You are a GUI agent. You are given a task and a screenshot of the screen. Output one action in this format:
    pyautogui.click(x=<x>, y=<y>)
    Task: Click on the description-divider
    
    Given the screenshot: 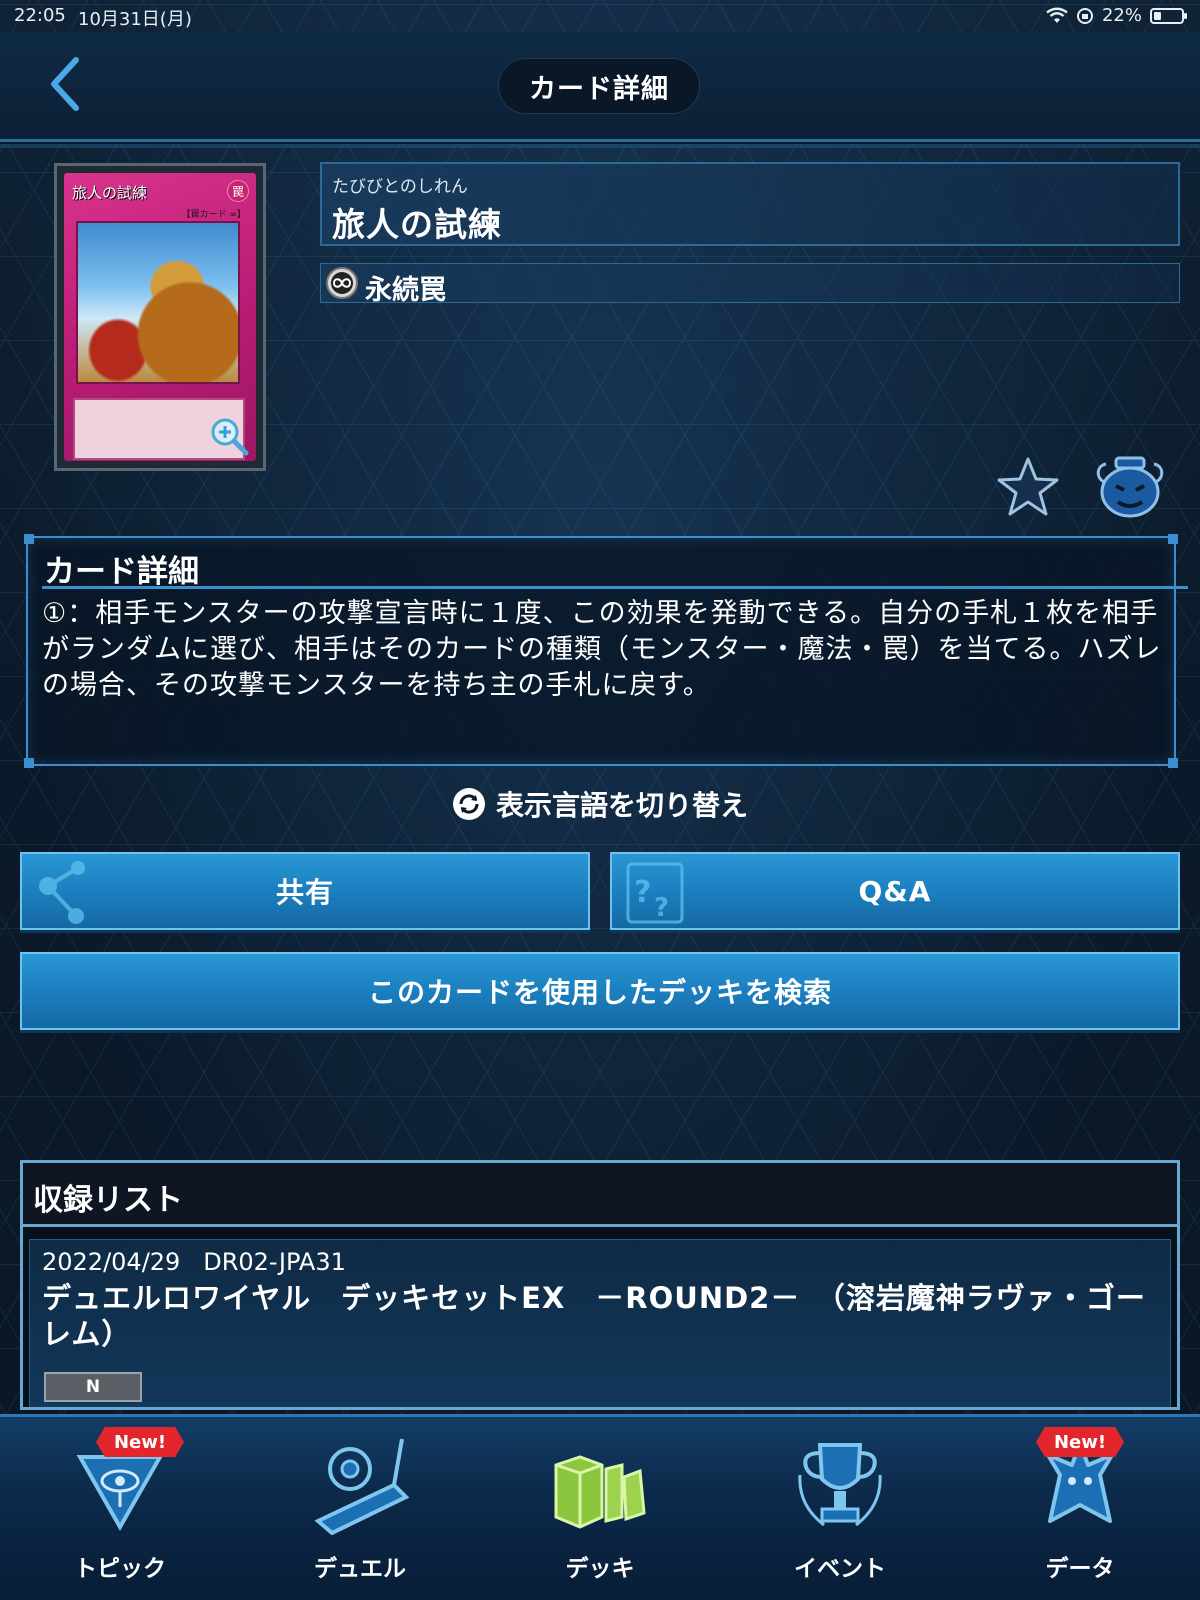 What is the action you would take?
    pyautogui.click(x=615, y=587)
    